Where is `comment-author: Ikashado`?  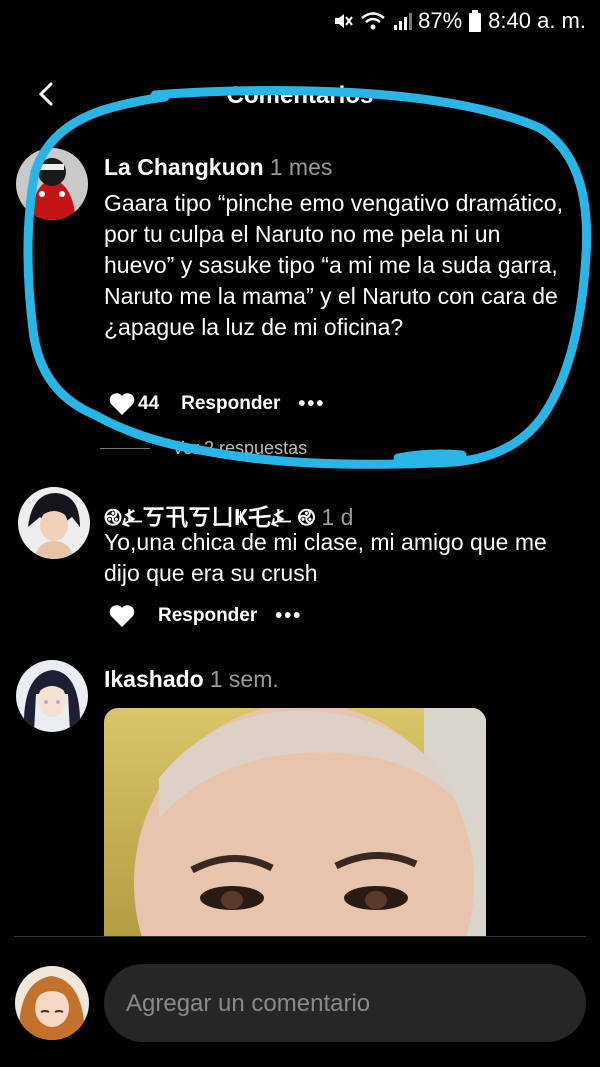
comment-author: Ikashado is located at coordinates (154, 679).